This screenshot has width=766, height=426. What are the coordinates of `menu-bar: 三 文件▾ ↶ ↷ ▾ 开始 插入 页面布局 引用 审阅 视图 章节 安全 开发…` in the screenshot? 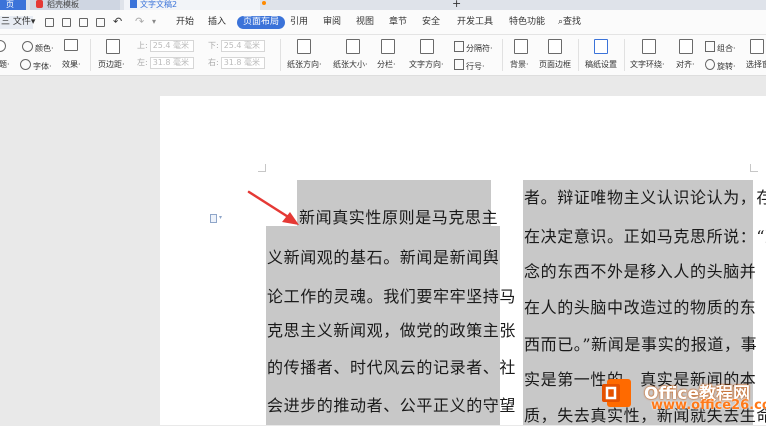 It's located at (383, 22).